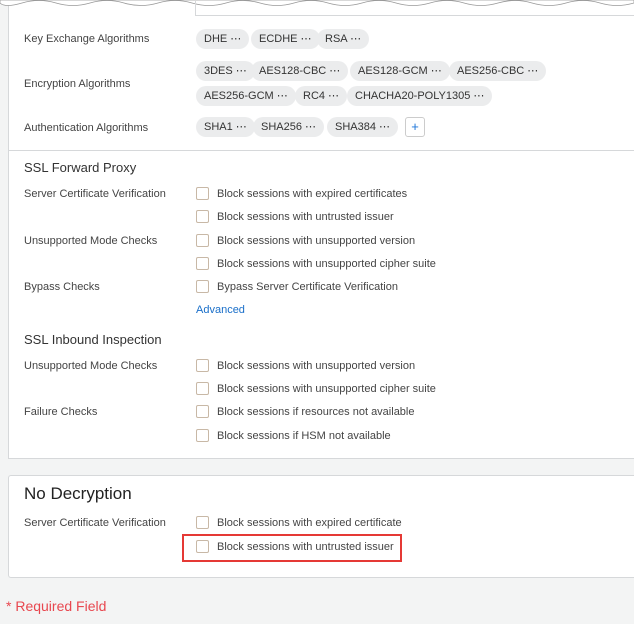  Describe the element at coordinates (95, 523) in the screenshot. I see `nd-server-cert-label: Server Certificate Verification` at that location.